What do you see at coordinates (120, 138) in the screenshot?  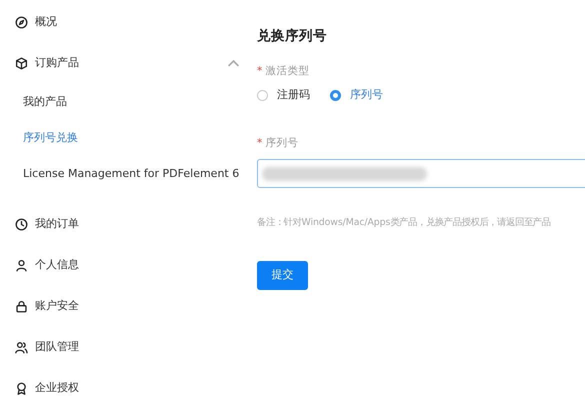 I see `sidebar-subitem: 序列号兑换` at bounding box center [120, 138].